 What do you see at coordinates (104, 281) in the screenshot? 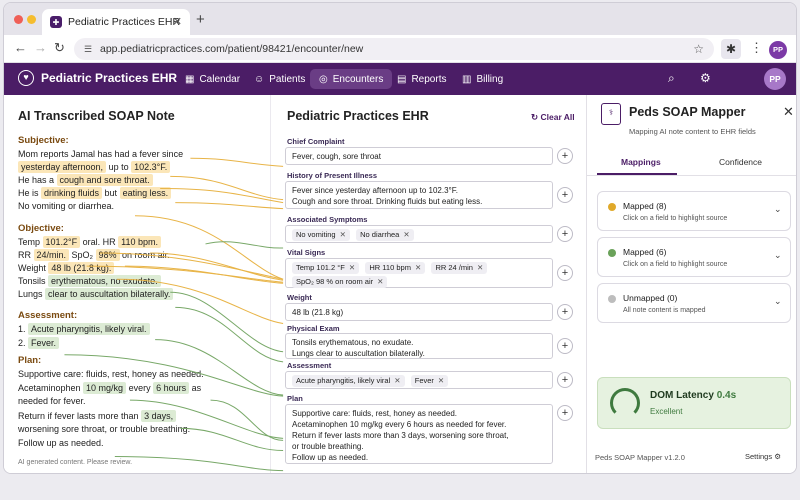
I see `source-tonsils: erythematous, no exudate.` at bounding box center [104, 281].